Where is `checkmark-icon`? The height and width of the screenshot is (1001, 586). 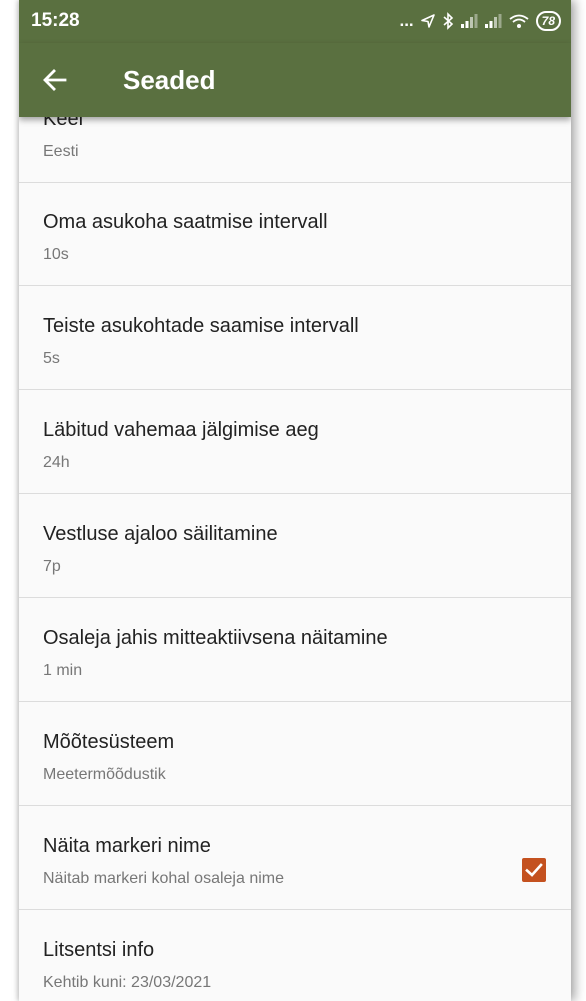
checkmark-icon is located at coordinates (534, 870).